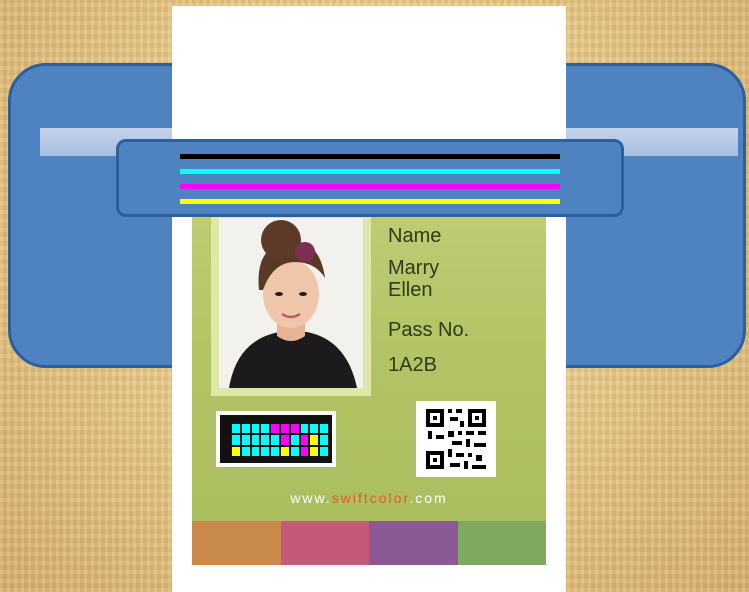 Image resolution: width=749 pixels, height=592 pixels. What do you see at coordinates (311, 498) in the screenshot?
I see `url-prefix: www.` at bounding box center [311, 498].